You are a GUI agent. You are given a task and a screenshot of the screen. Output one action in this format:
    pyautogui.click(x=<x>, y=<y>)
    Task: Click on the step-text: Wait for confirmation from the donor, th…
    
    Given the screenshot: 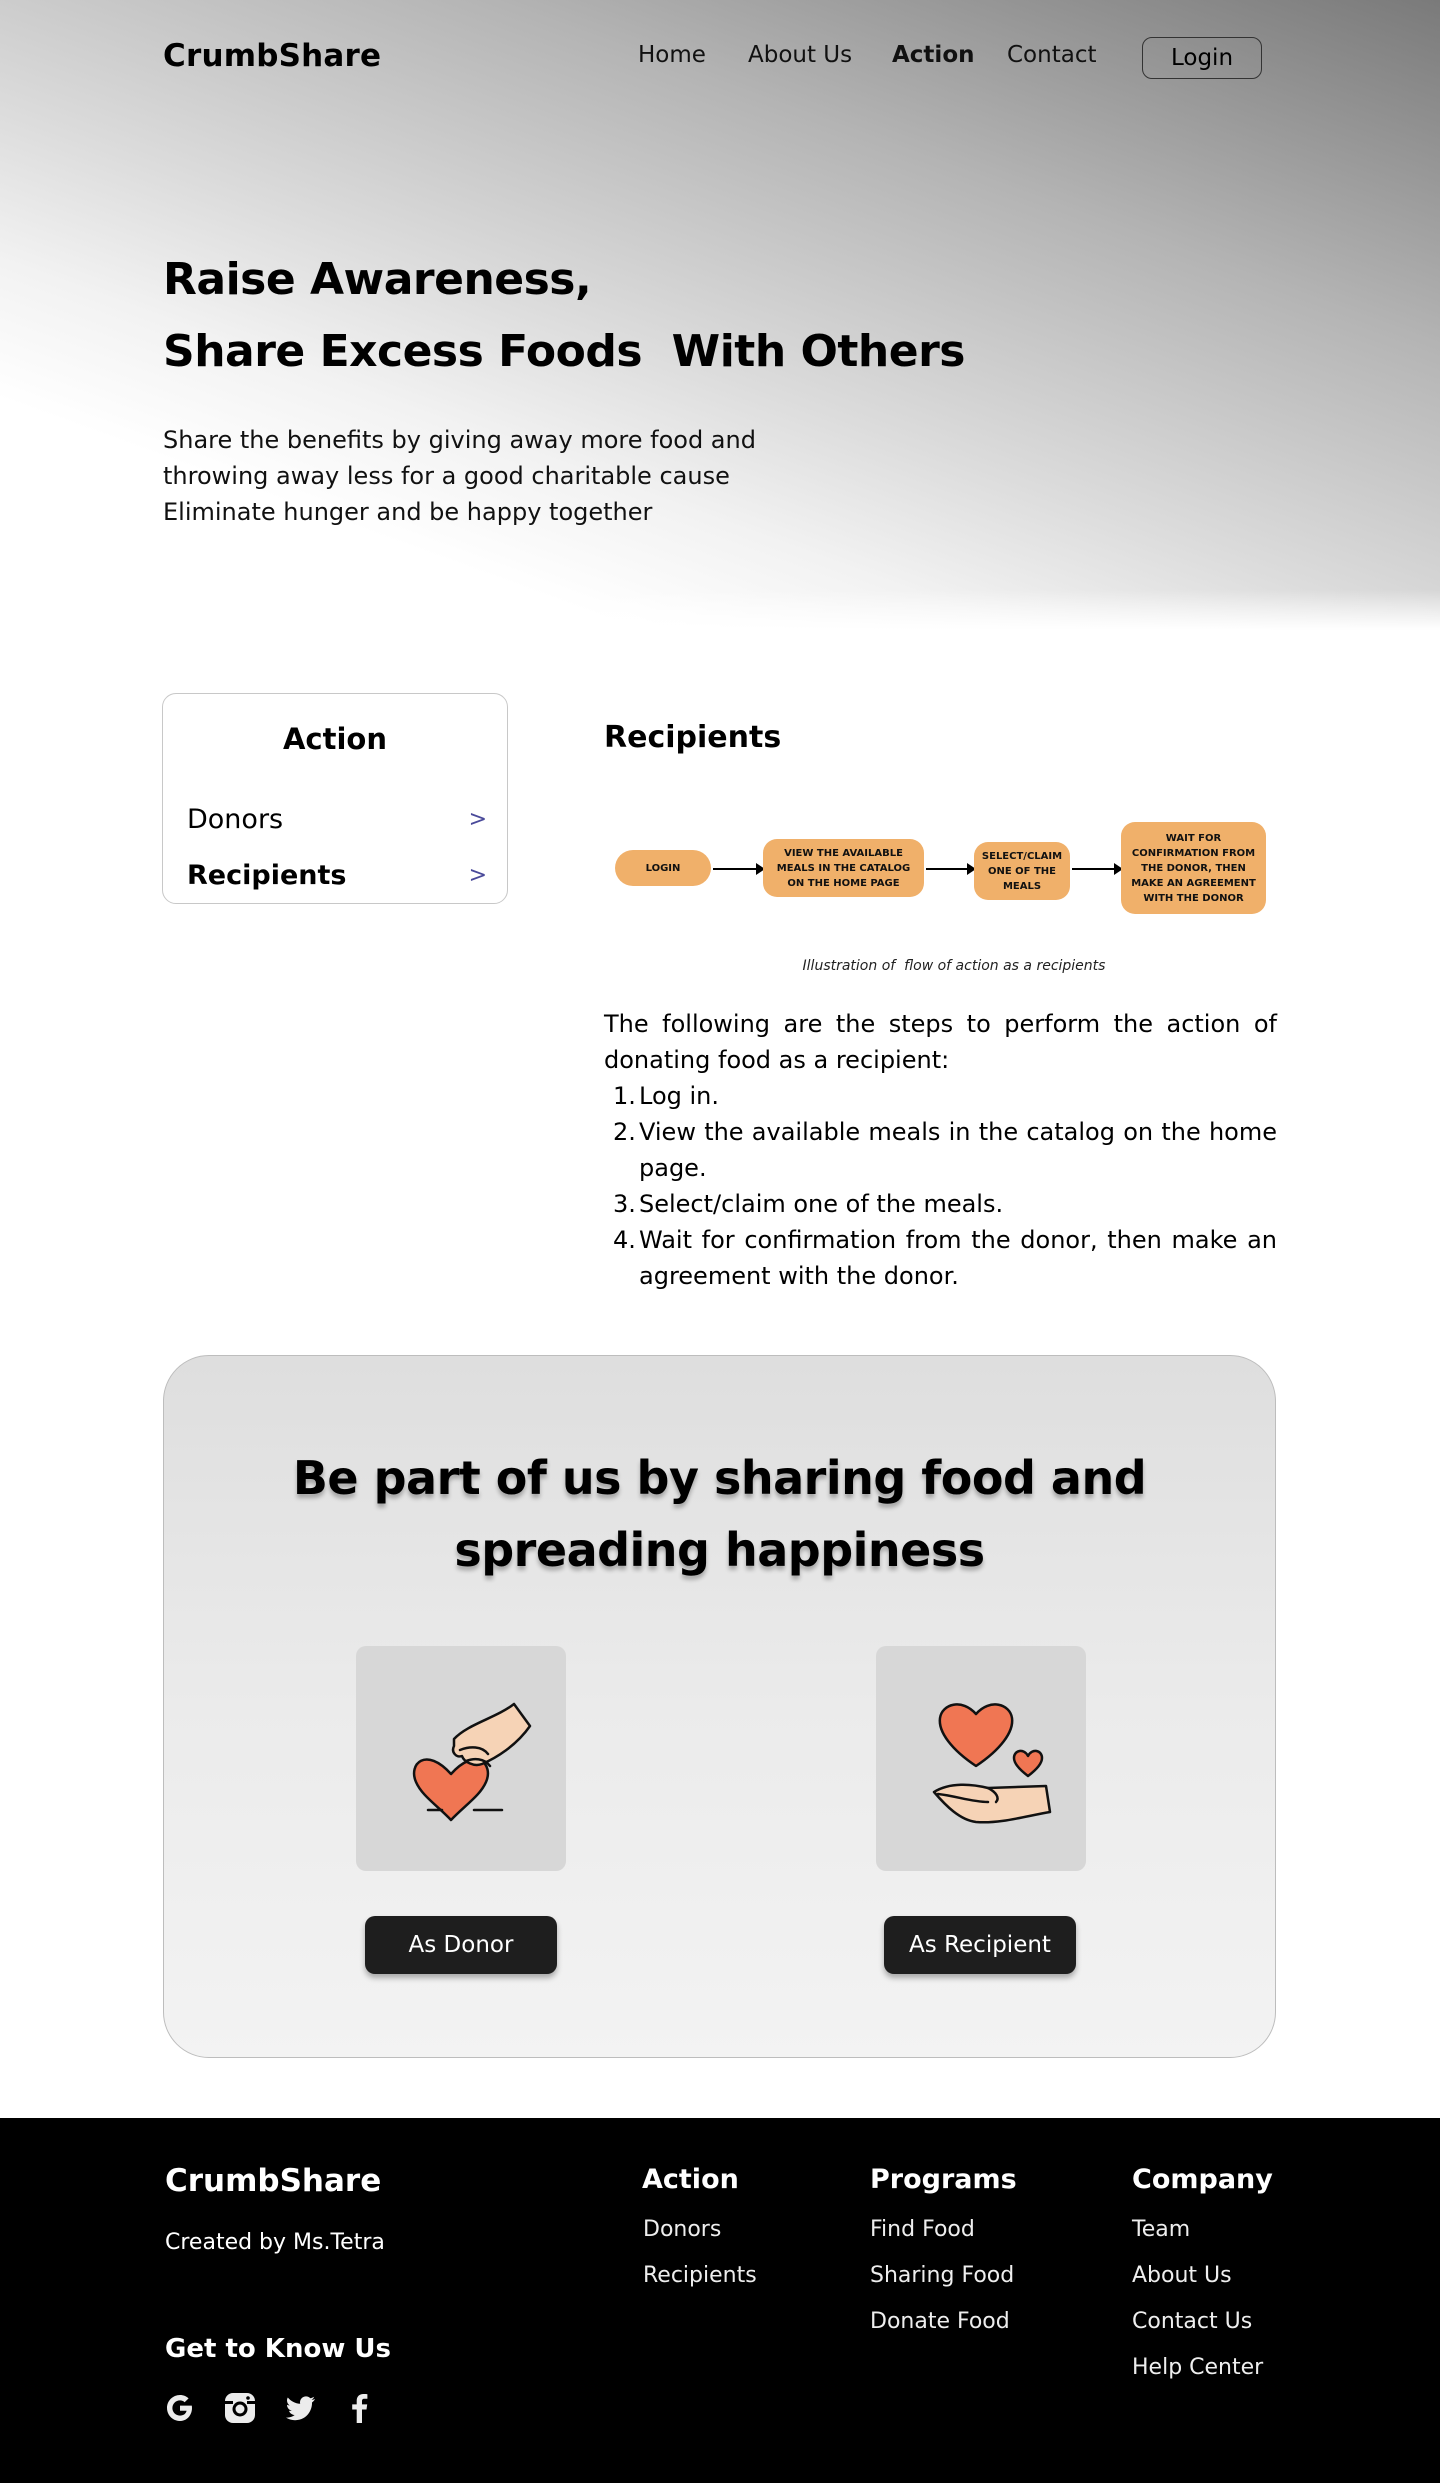 What is the action you would take?
    pyautogui.click(x=958, y=1258)
    